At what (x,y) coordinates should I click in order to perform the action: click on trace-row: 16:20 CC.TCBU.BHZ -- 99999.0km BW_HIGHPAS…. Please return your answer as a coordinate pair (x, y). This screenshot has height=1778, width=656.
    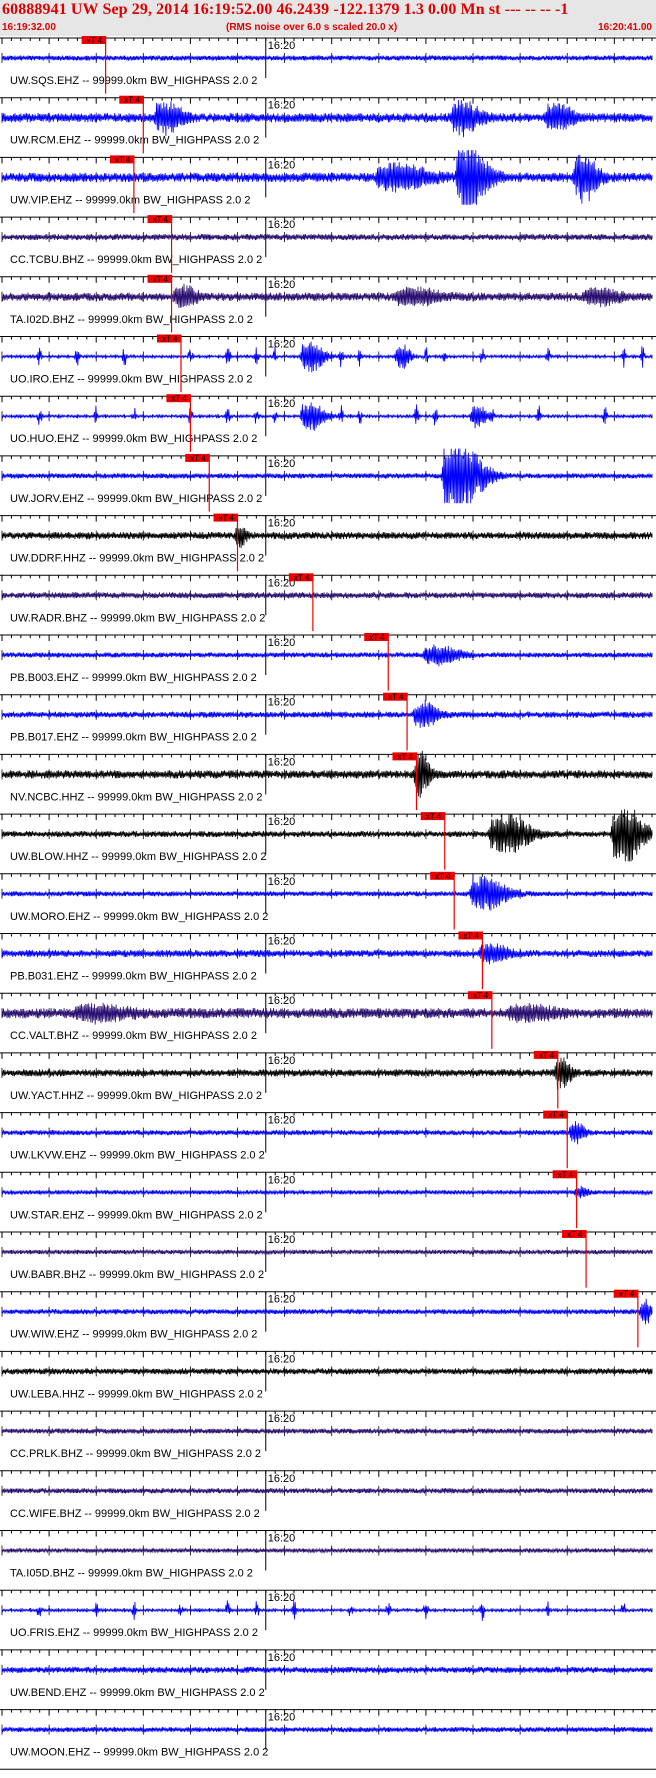
    Looking at the image, I should click on (328, 244).